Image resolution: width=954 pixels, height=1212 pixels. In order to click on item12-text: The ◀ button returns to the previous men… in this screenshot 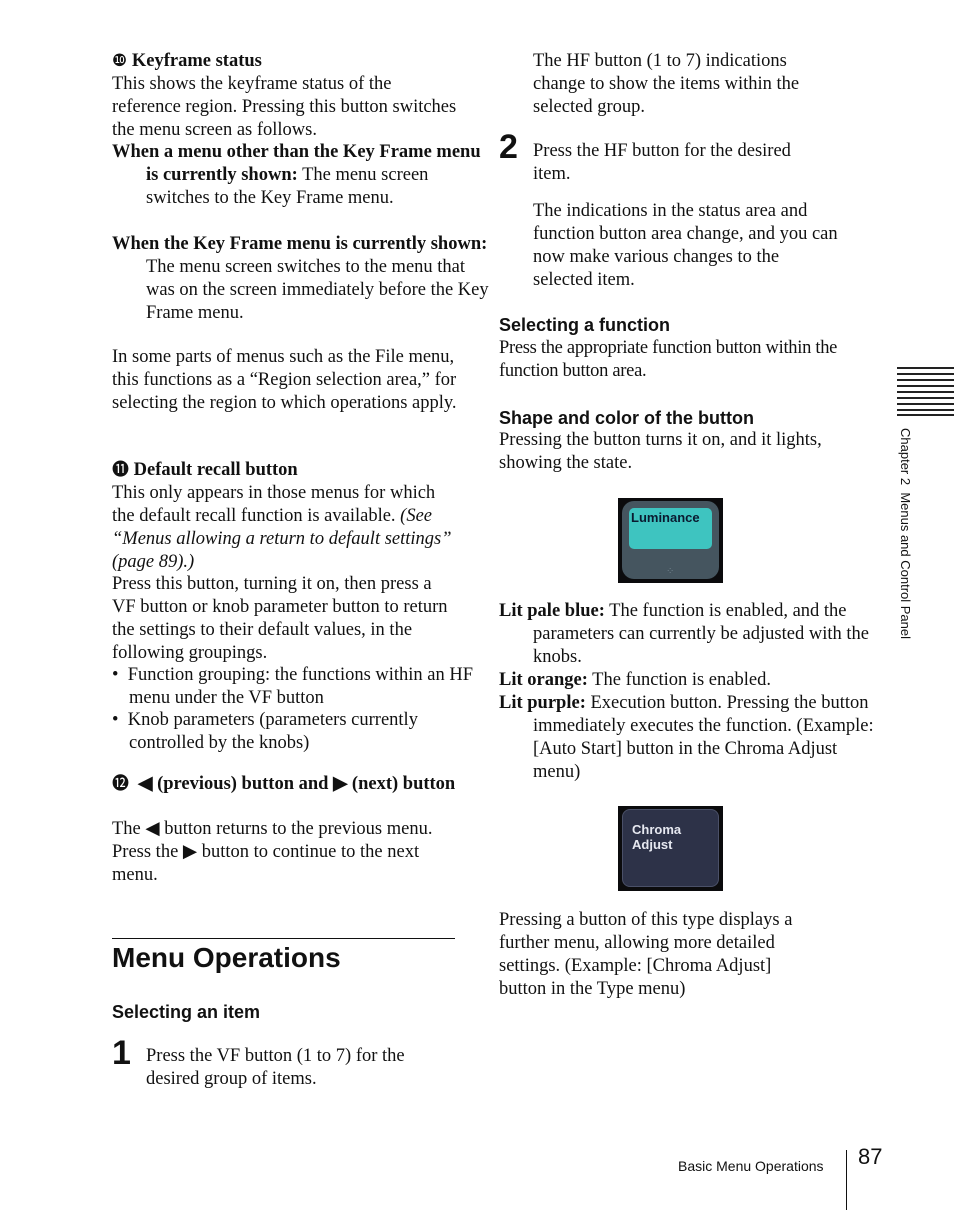, I will do `click(272, 852)`.